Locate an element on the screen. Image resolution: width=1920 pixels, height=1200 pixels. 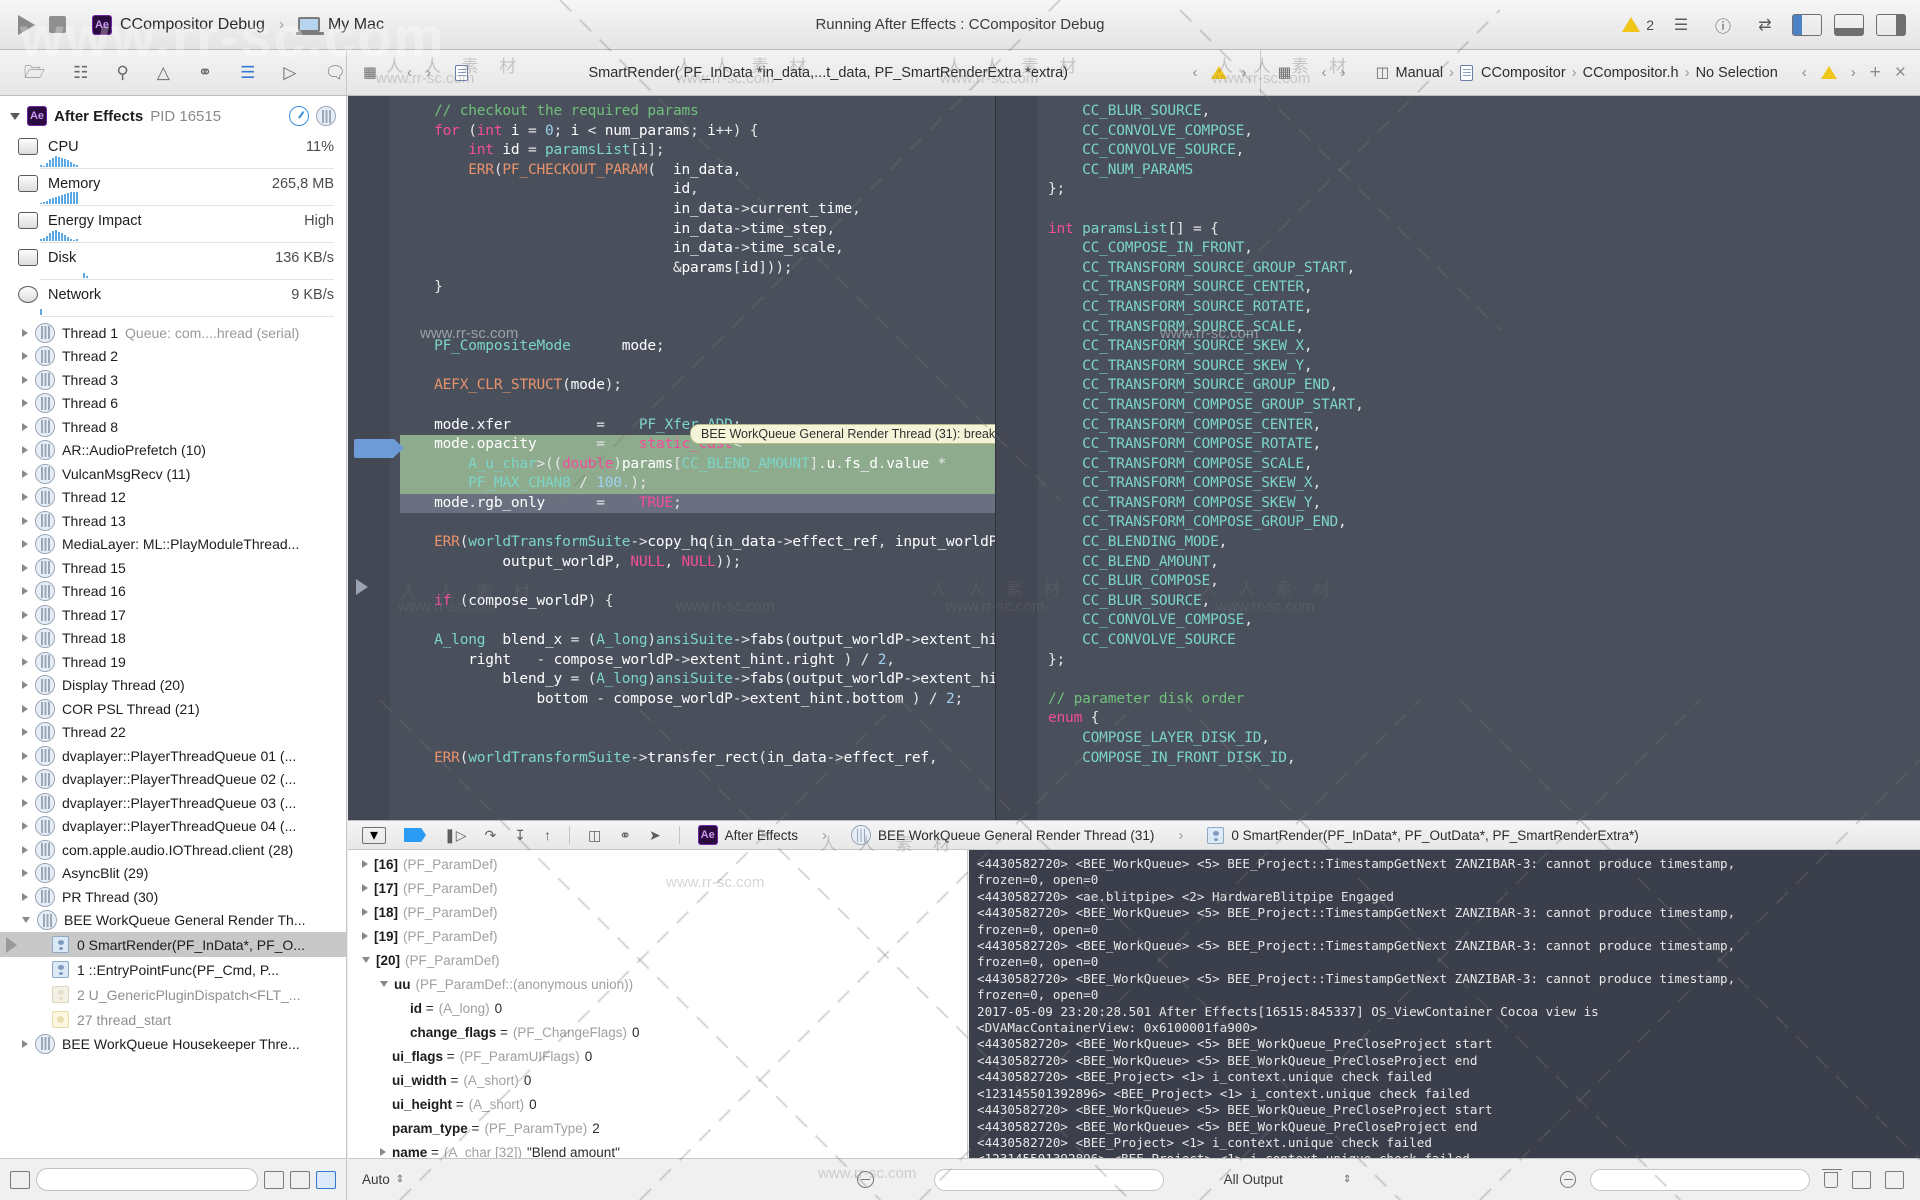
memory-graph-button: ⚭ is located at coordinates (625, 835).